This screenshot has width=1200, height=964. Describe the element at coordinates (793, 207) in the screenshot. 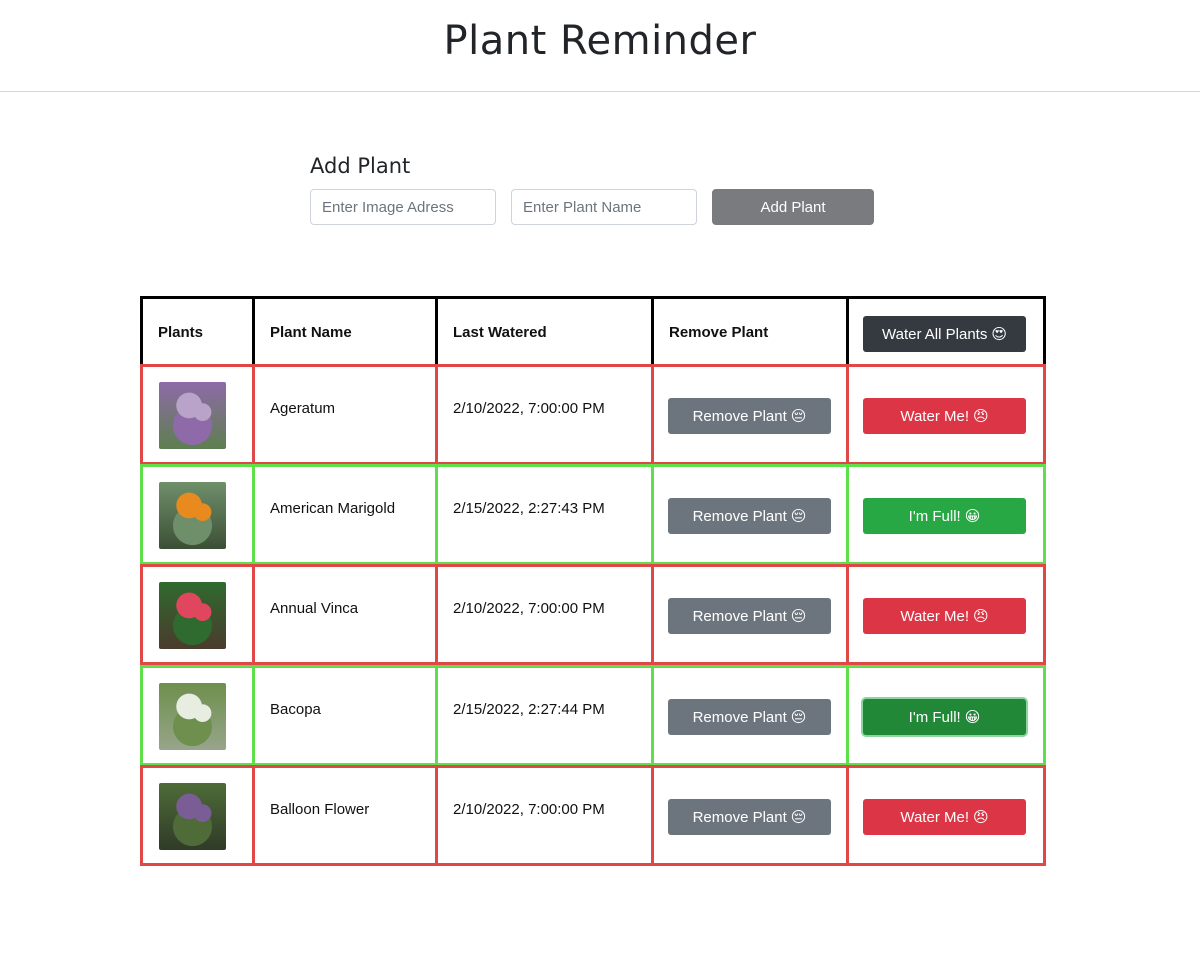

I see `add-plant-button: Add Plant` at that location.